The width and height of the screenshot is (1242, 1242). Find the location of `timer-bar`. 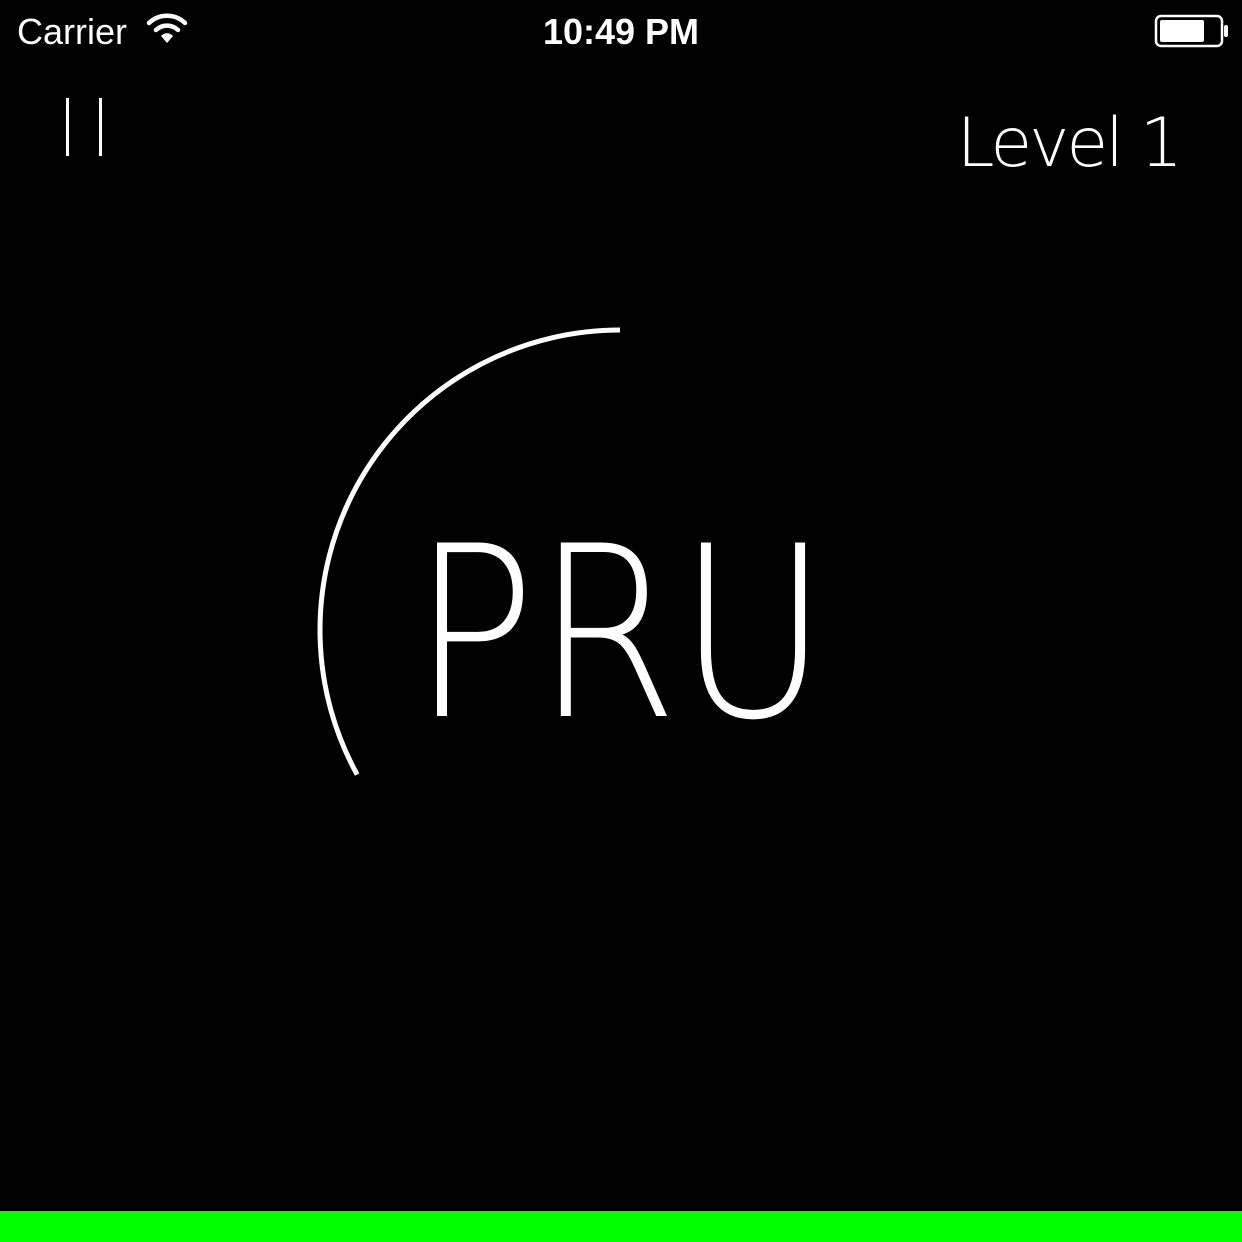

timer-bar is located at coordinates (621, 1226).